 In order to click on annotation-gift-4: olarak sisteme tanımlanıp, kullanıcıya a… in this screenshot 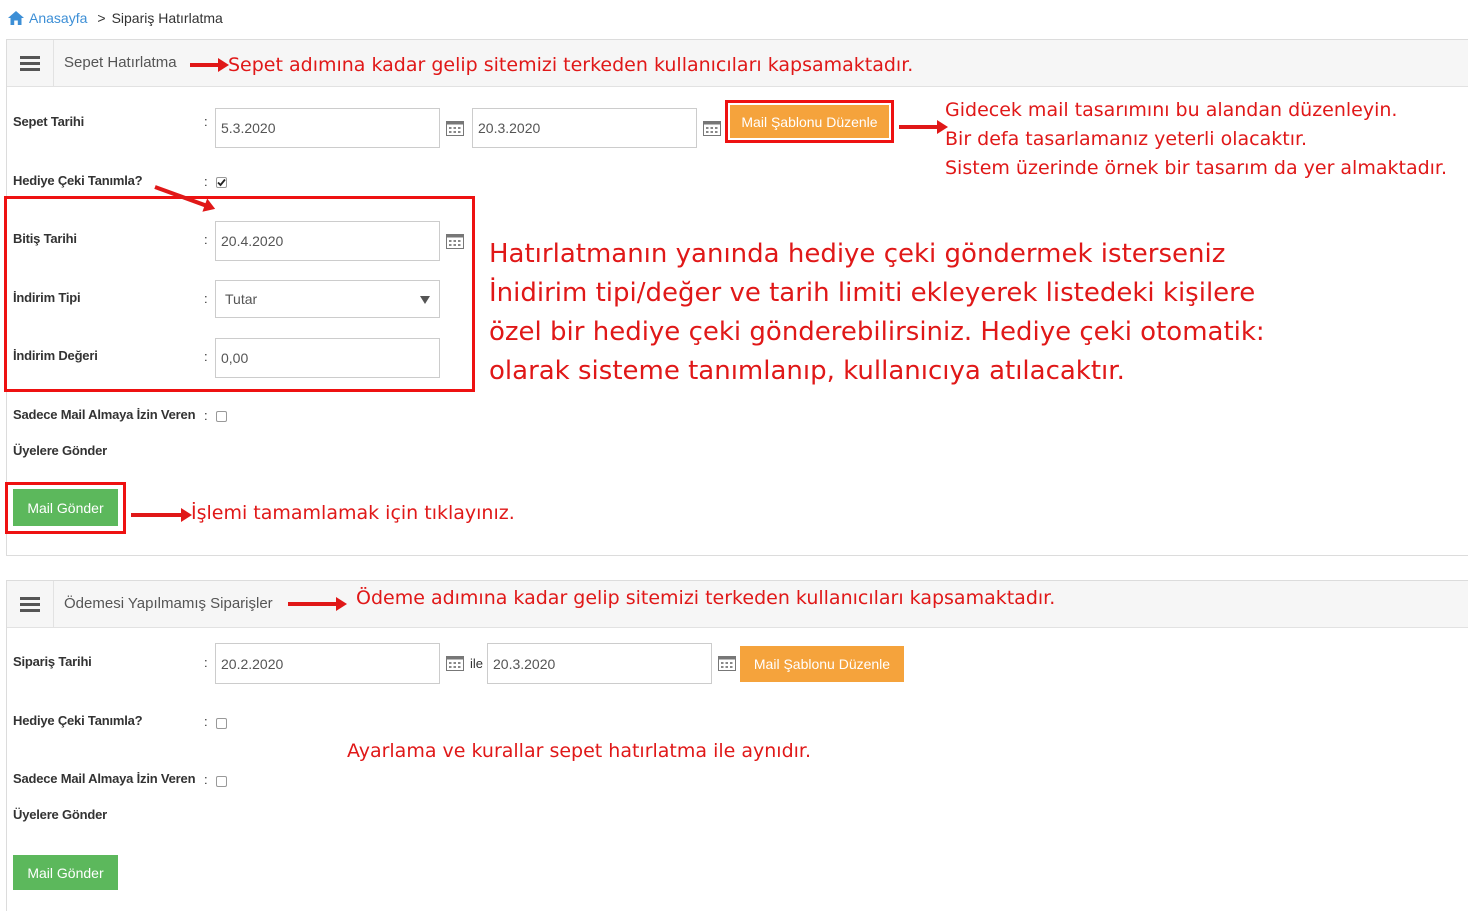, I will do `click(807, 371)`.